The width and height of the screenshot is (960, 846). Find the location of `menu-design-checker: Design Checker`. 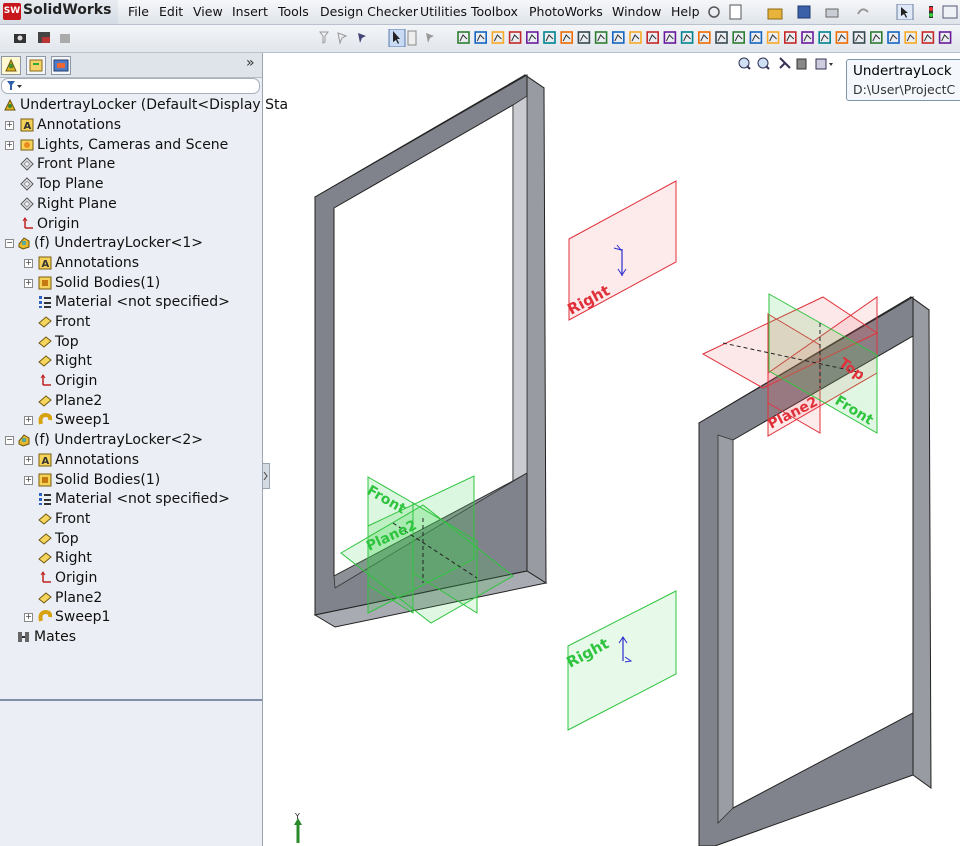

menu-design-checker: Design Checker is located at coordinates (369, 11).